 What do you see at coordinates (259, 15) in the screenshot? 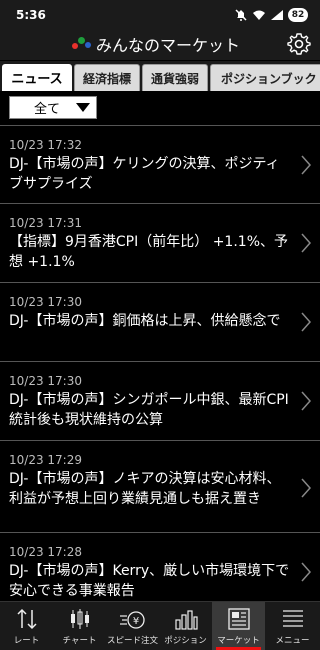
I see `wifi-icon` at bounding box center [259, 15].